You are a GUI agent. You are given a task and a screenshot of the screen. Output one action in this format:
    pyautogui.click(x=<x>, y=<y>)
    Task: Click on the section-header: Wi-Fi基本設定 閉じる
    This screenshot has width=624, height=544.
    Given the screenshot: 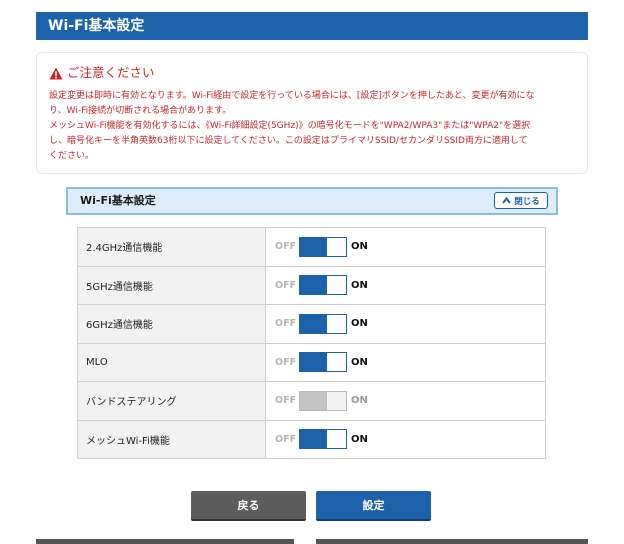 What is the action you would take?
    pyautogui.click(x=312, y=201)
    